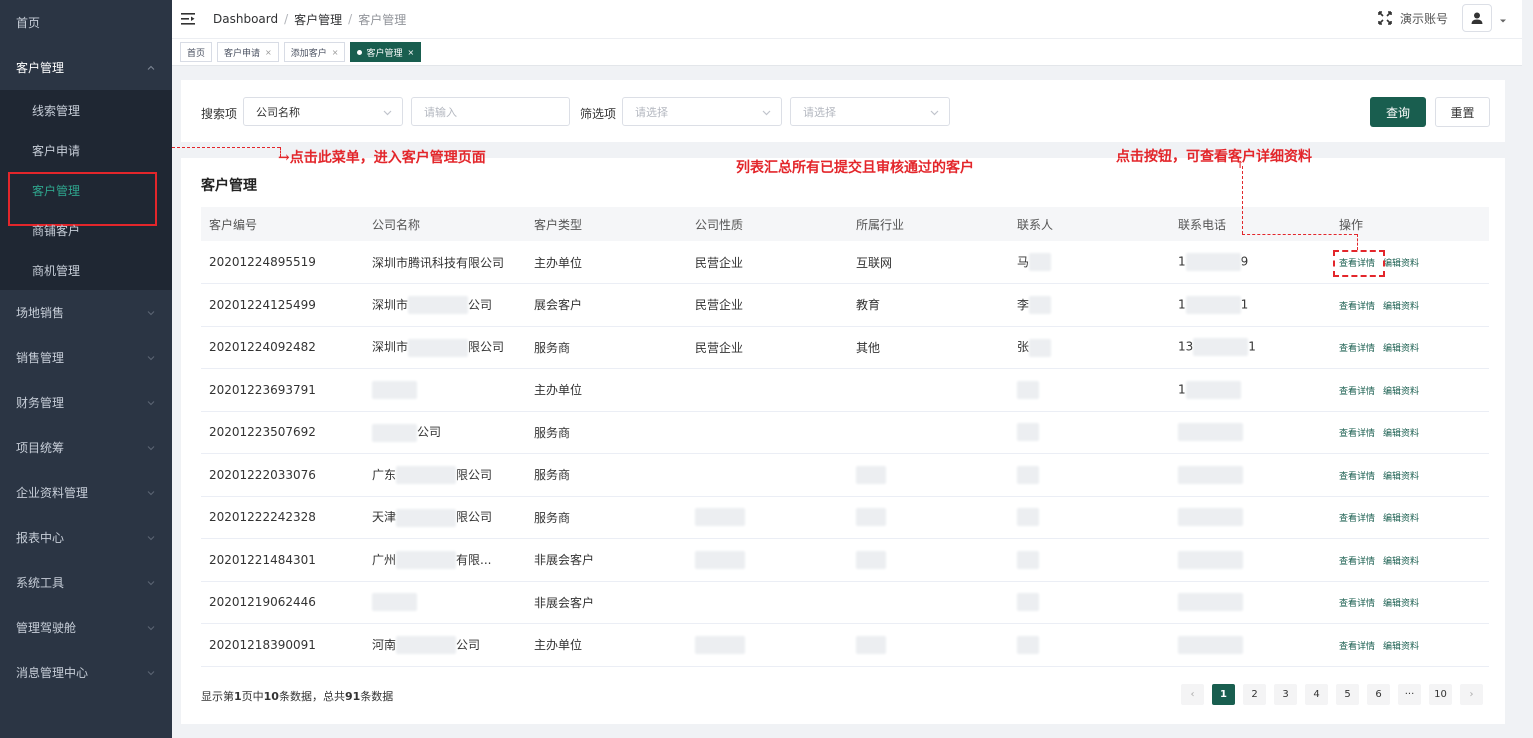  Describe the element at coordinates (86, 402) in the screenshot. I see `sidebar-item: 财务管理` at that location.